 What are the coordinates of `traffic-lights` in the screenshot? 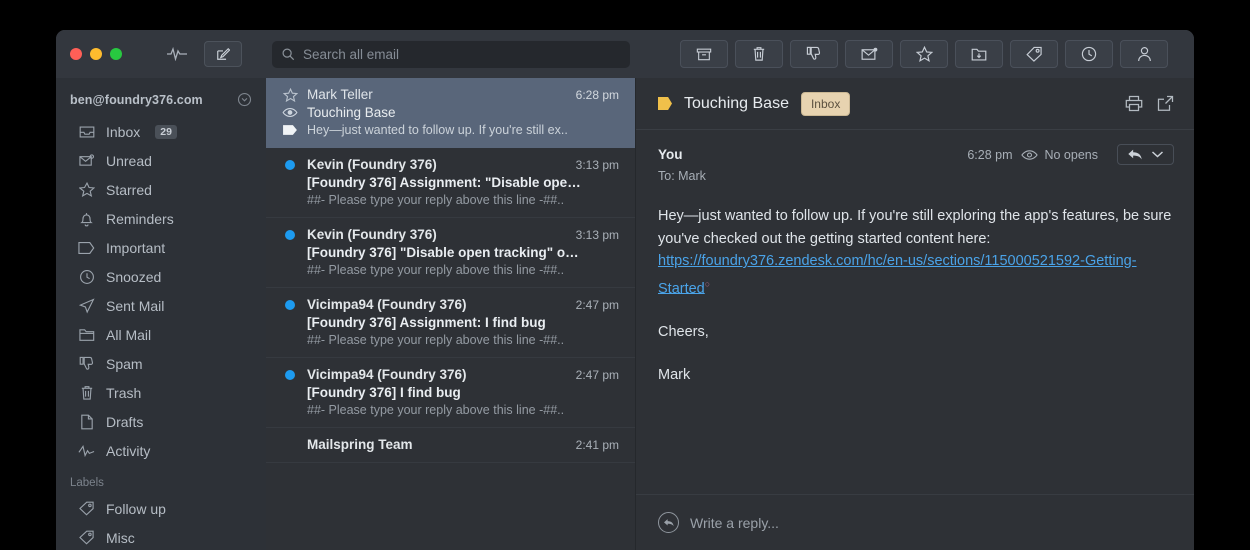 It's located at (96, 54).